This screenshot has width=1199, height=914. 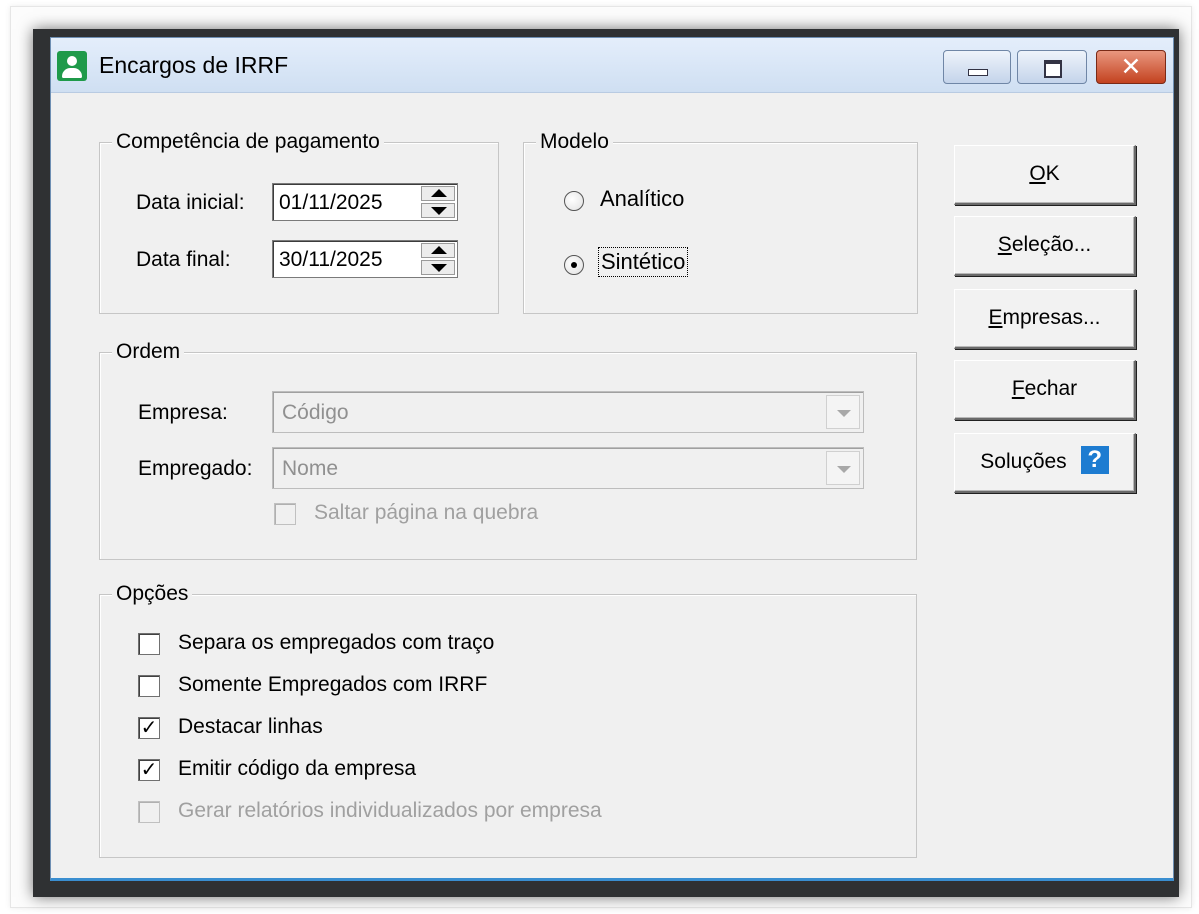 I want to click on ordem-legend: Ordem, so click(x=148, y=352).